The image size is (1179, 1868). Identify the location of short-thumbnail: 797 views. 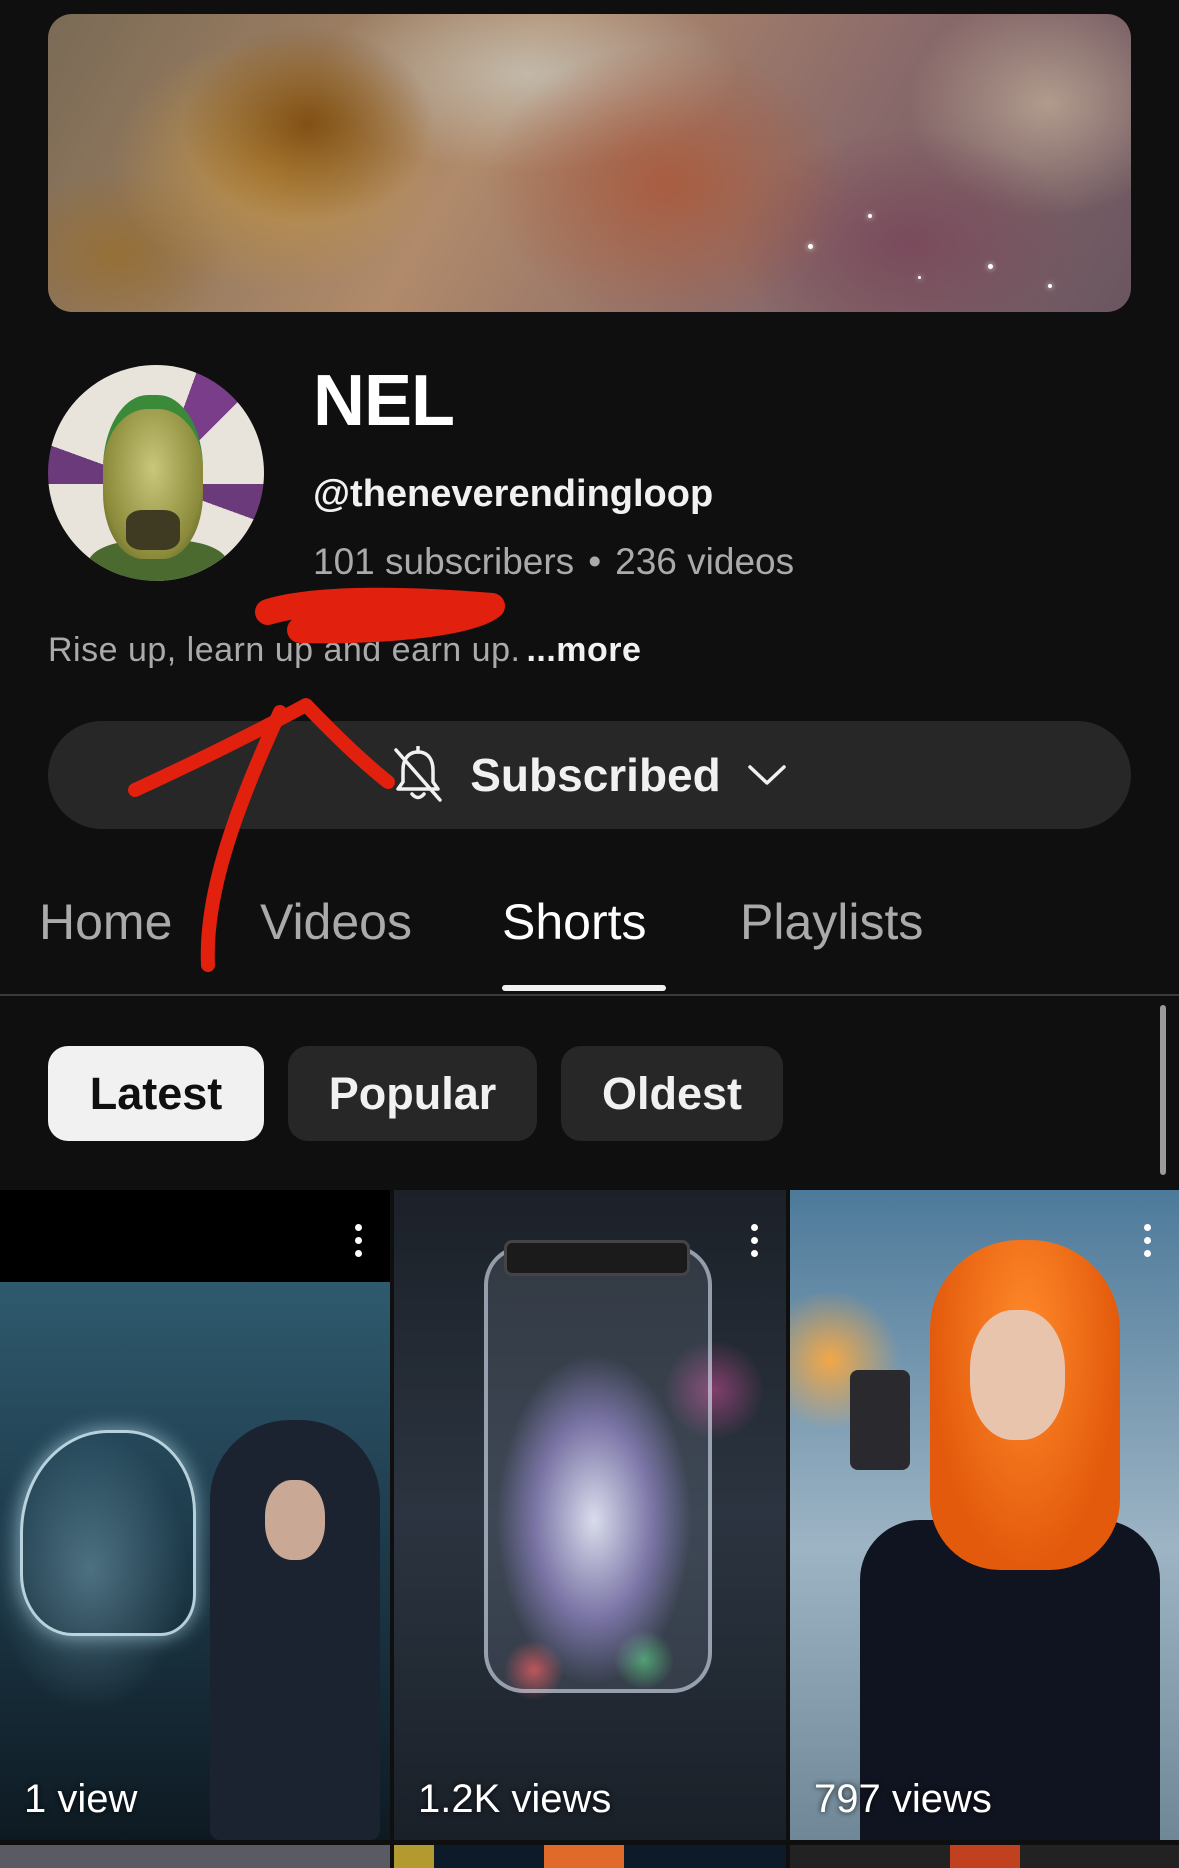
(984, 1515).